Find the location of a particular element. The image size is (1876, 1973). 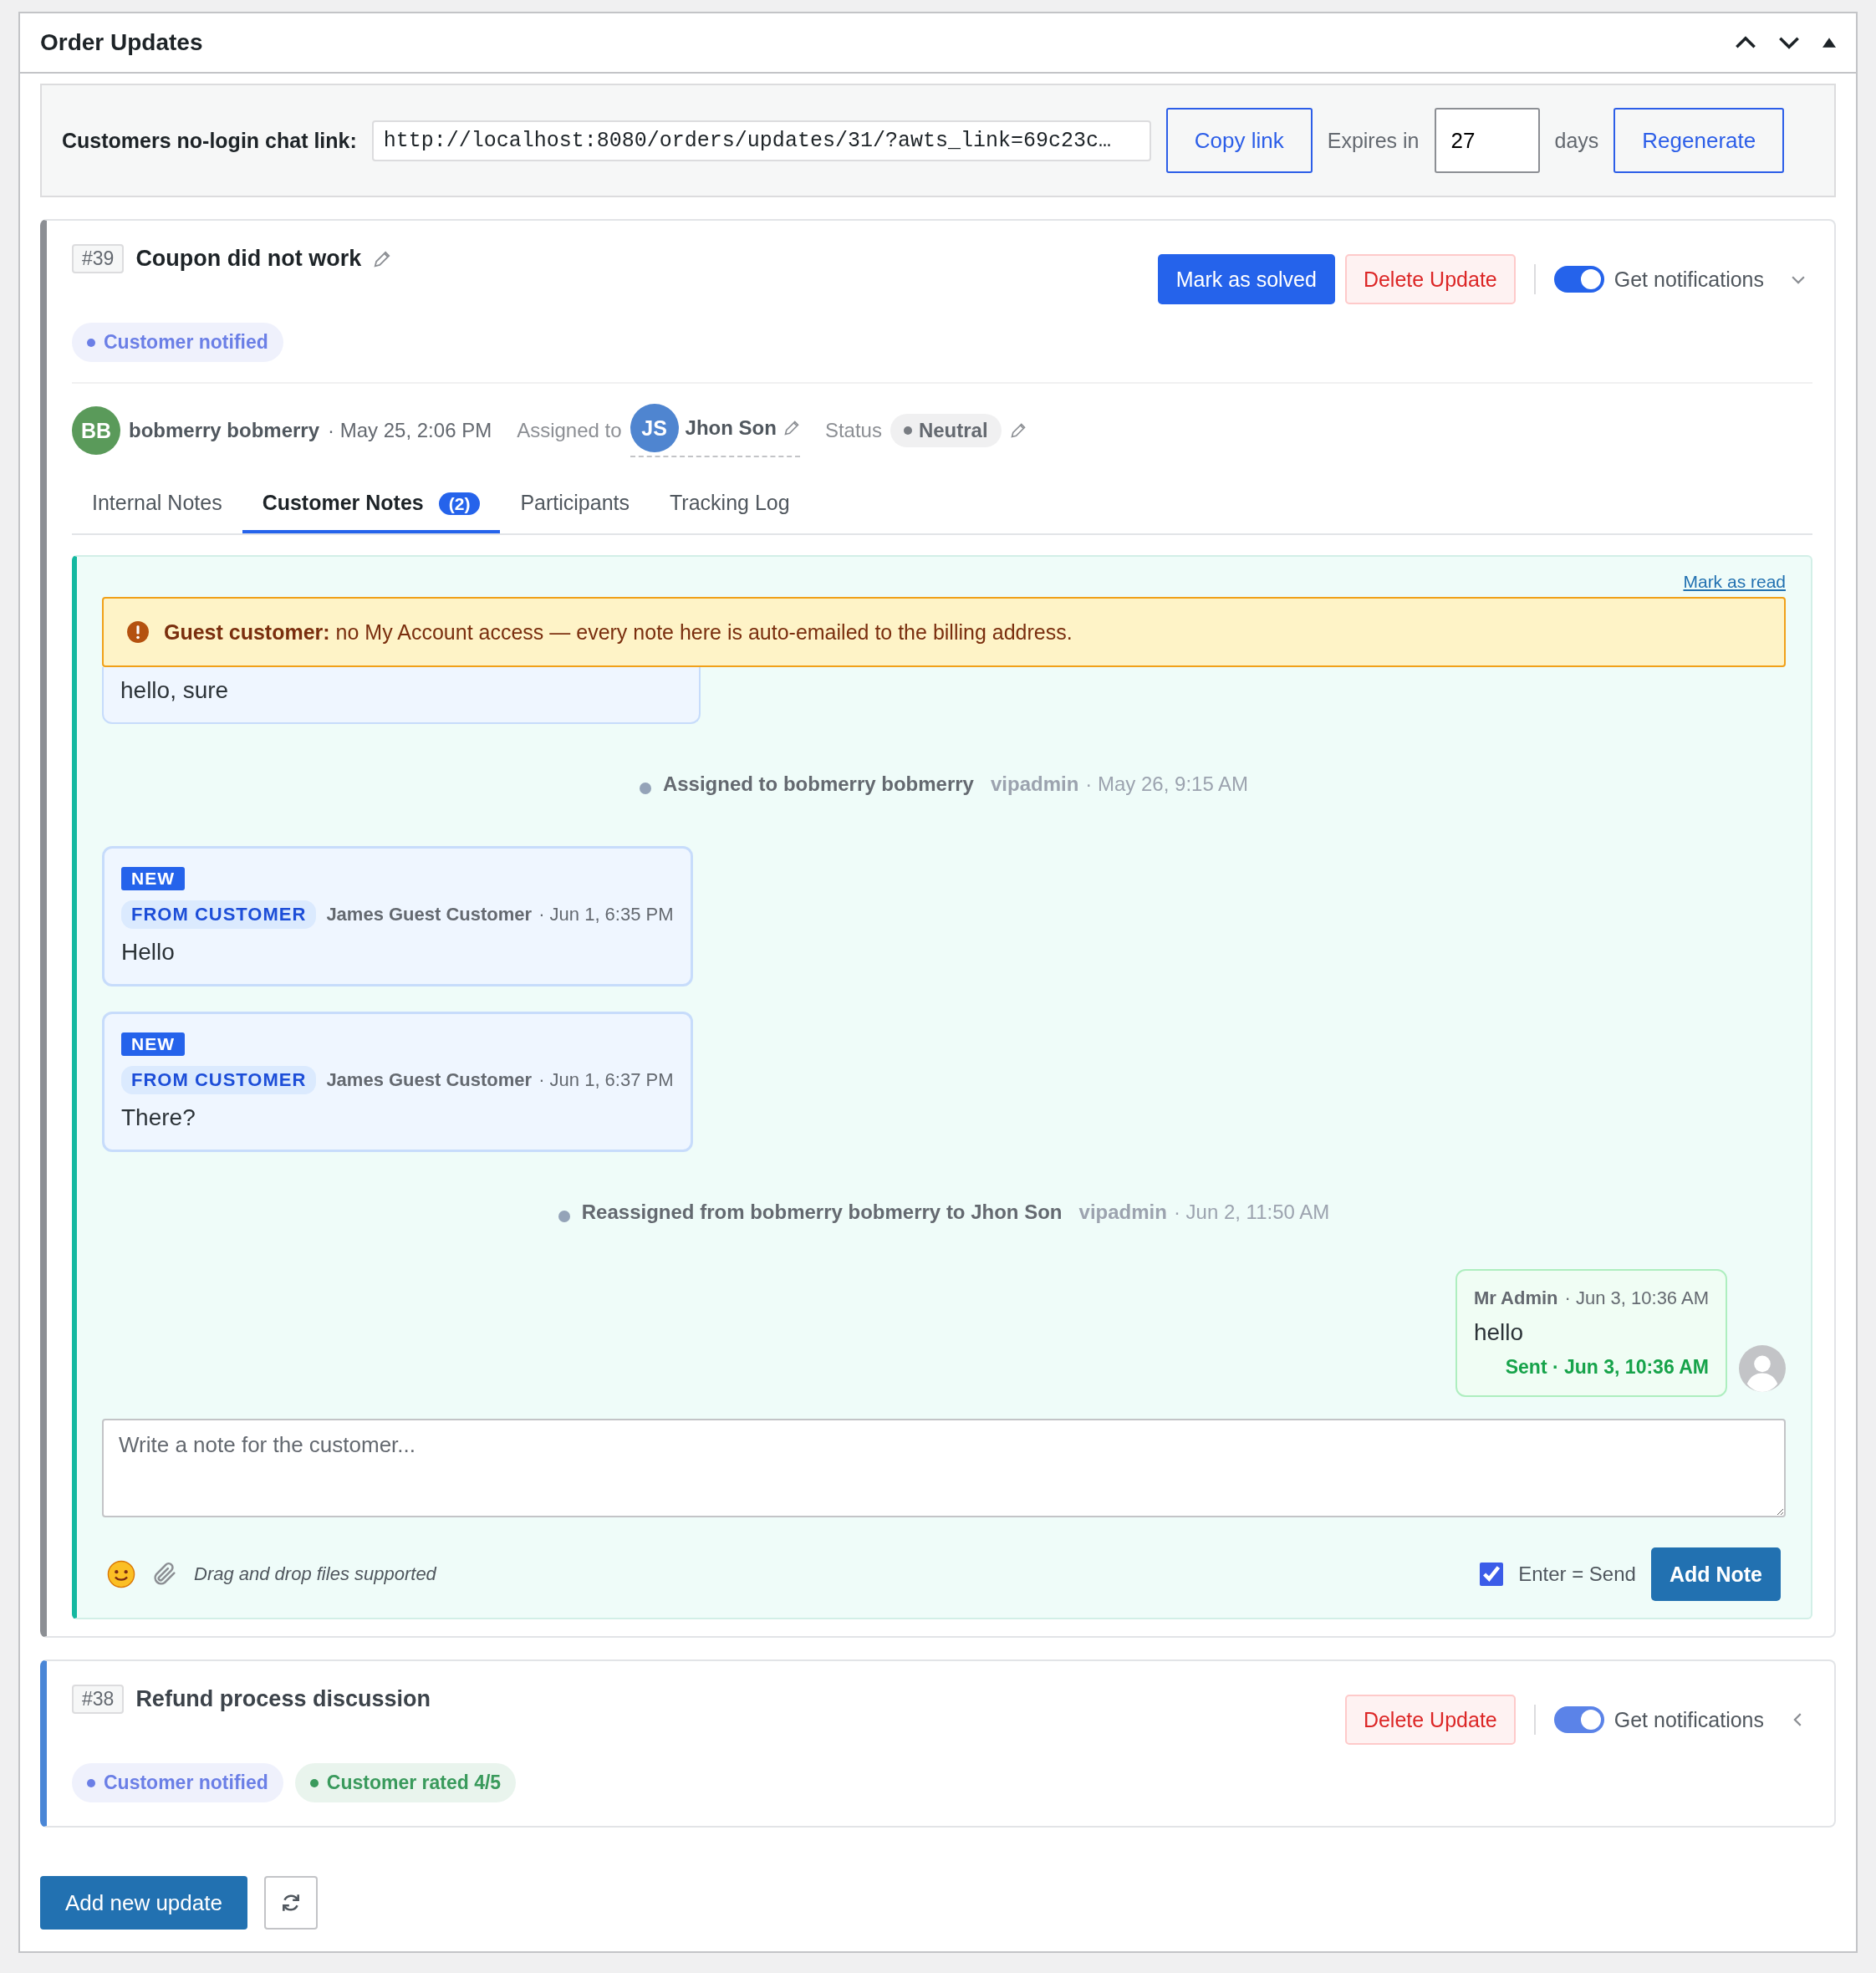

message-text: hello is located at coordinates (1499, 1332).